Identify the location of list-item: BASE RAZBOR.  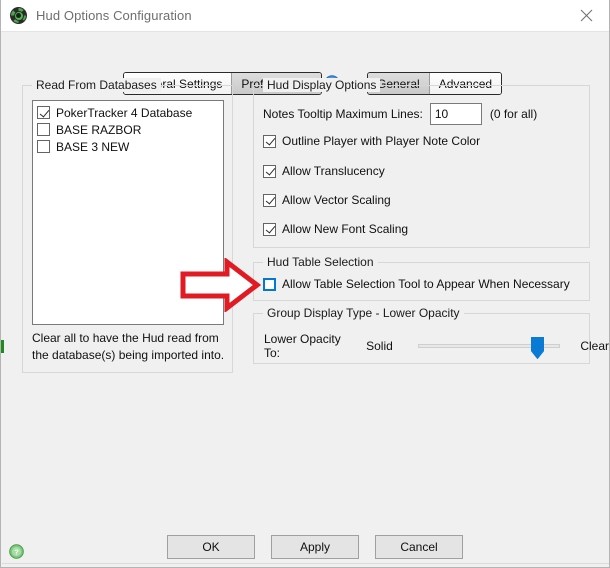
(130, 129).